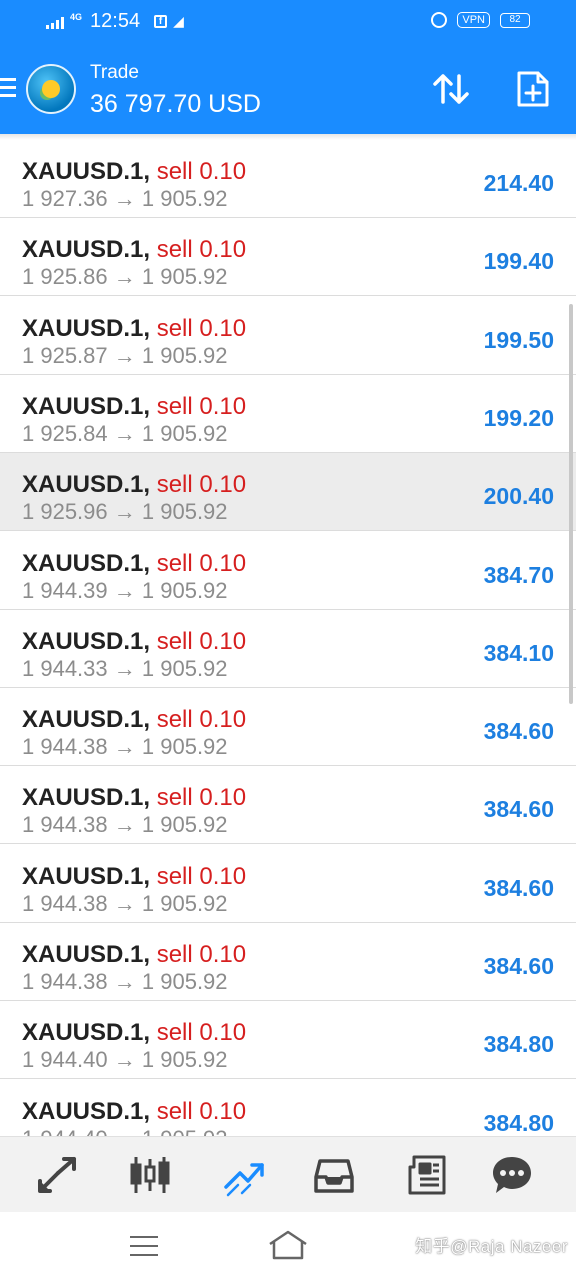 The height and width of the screenshot is (1280, 576). I want to click on system-nav: 知乎@Raja Nazeer, so click(288, 1246).